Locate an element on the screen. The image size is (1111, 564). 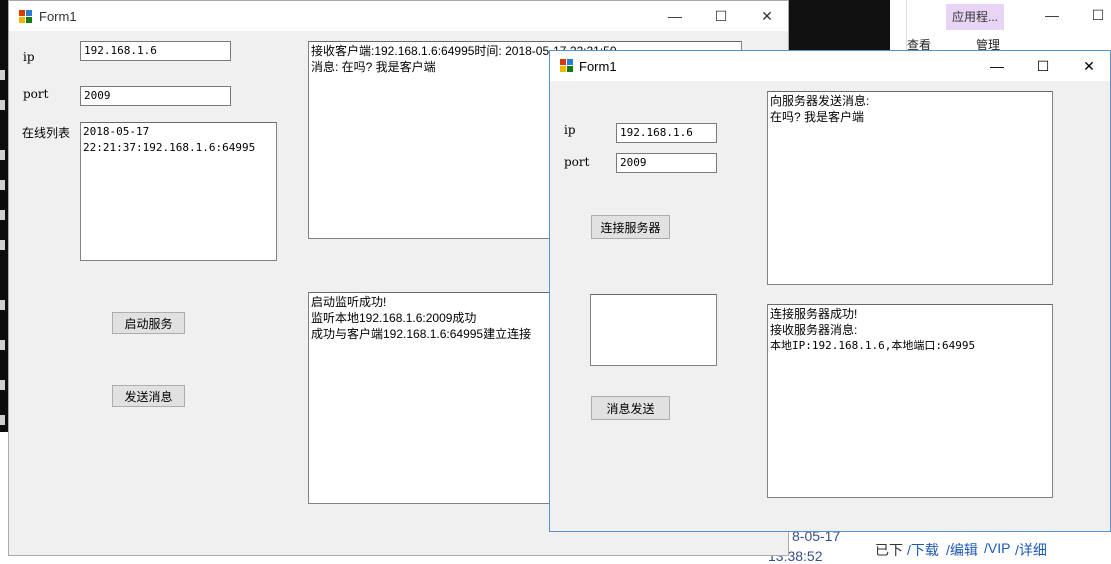
client-ip-input: 192.168.1.6 is located at coordinates (666, 133).